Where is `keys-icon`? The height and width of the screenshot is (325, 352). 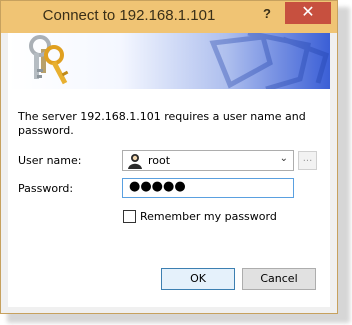
keys-icon is located at coordinates (49, 60).